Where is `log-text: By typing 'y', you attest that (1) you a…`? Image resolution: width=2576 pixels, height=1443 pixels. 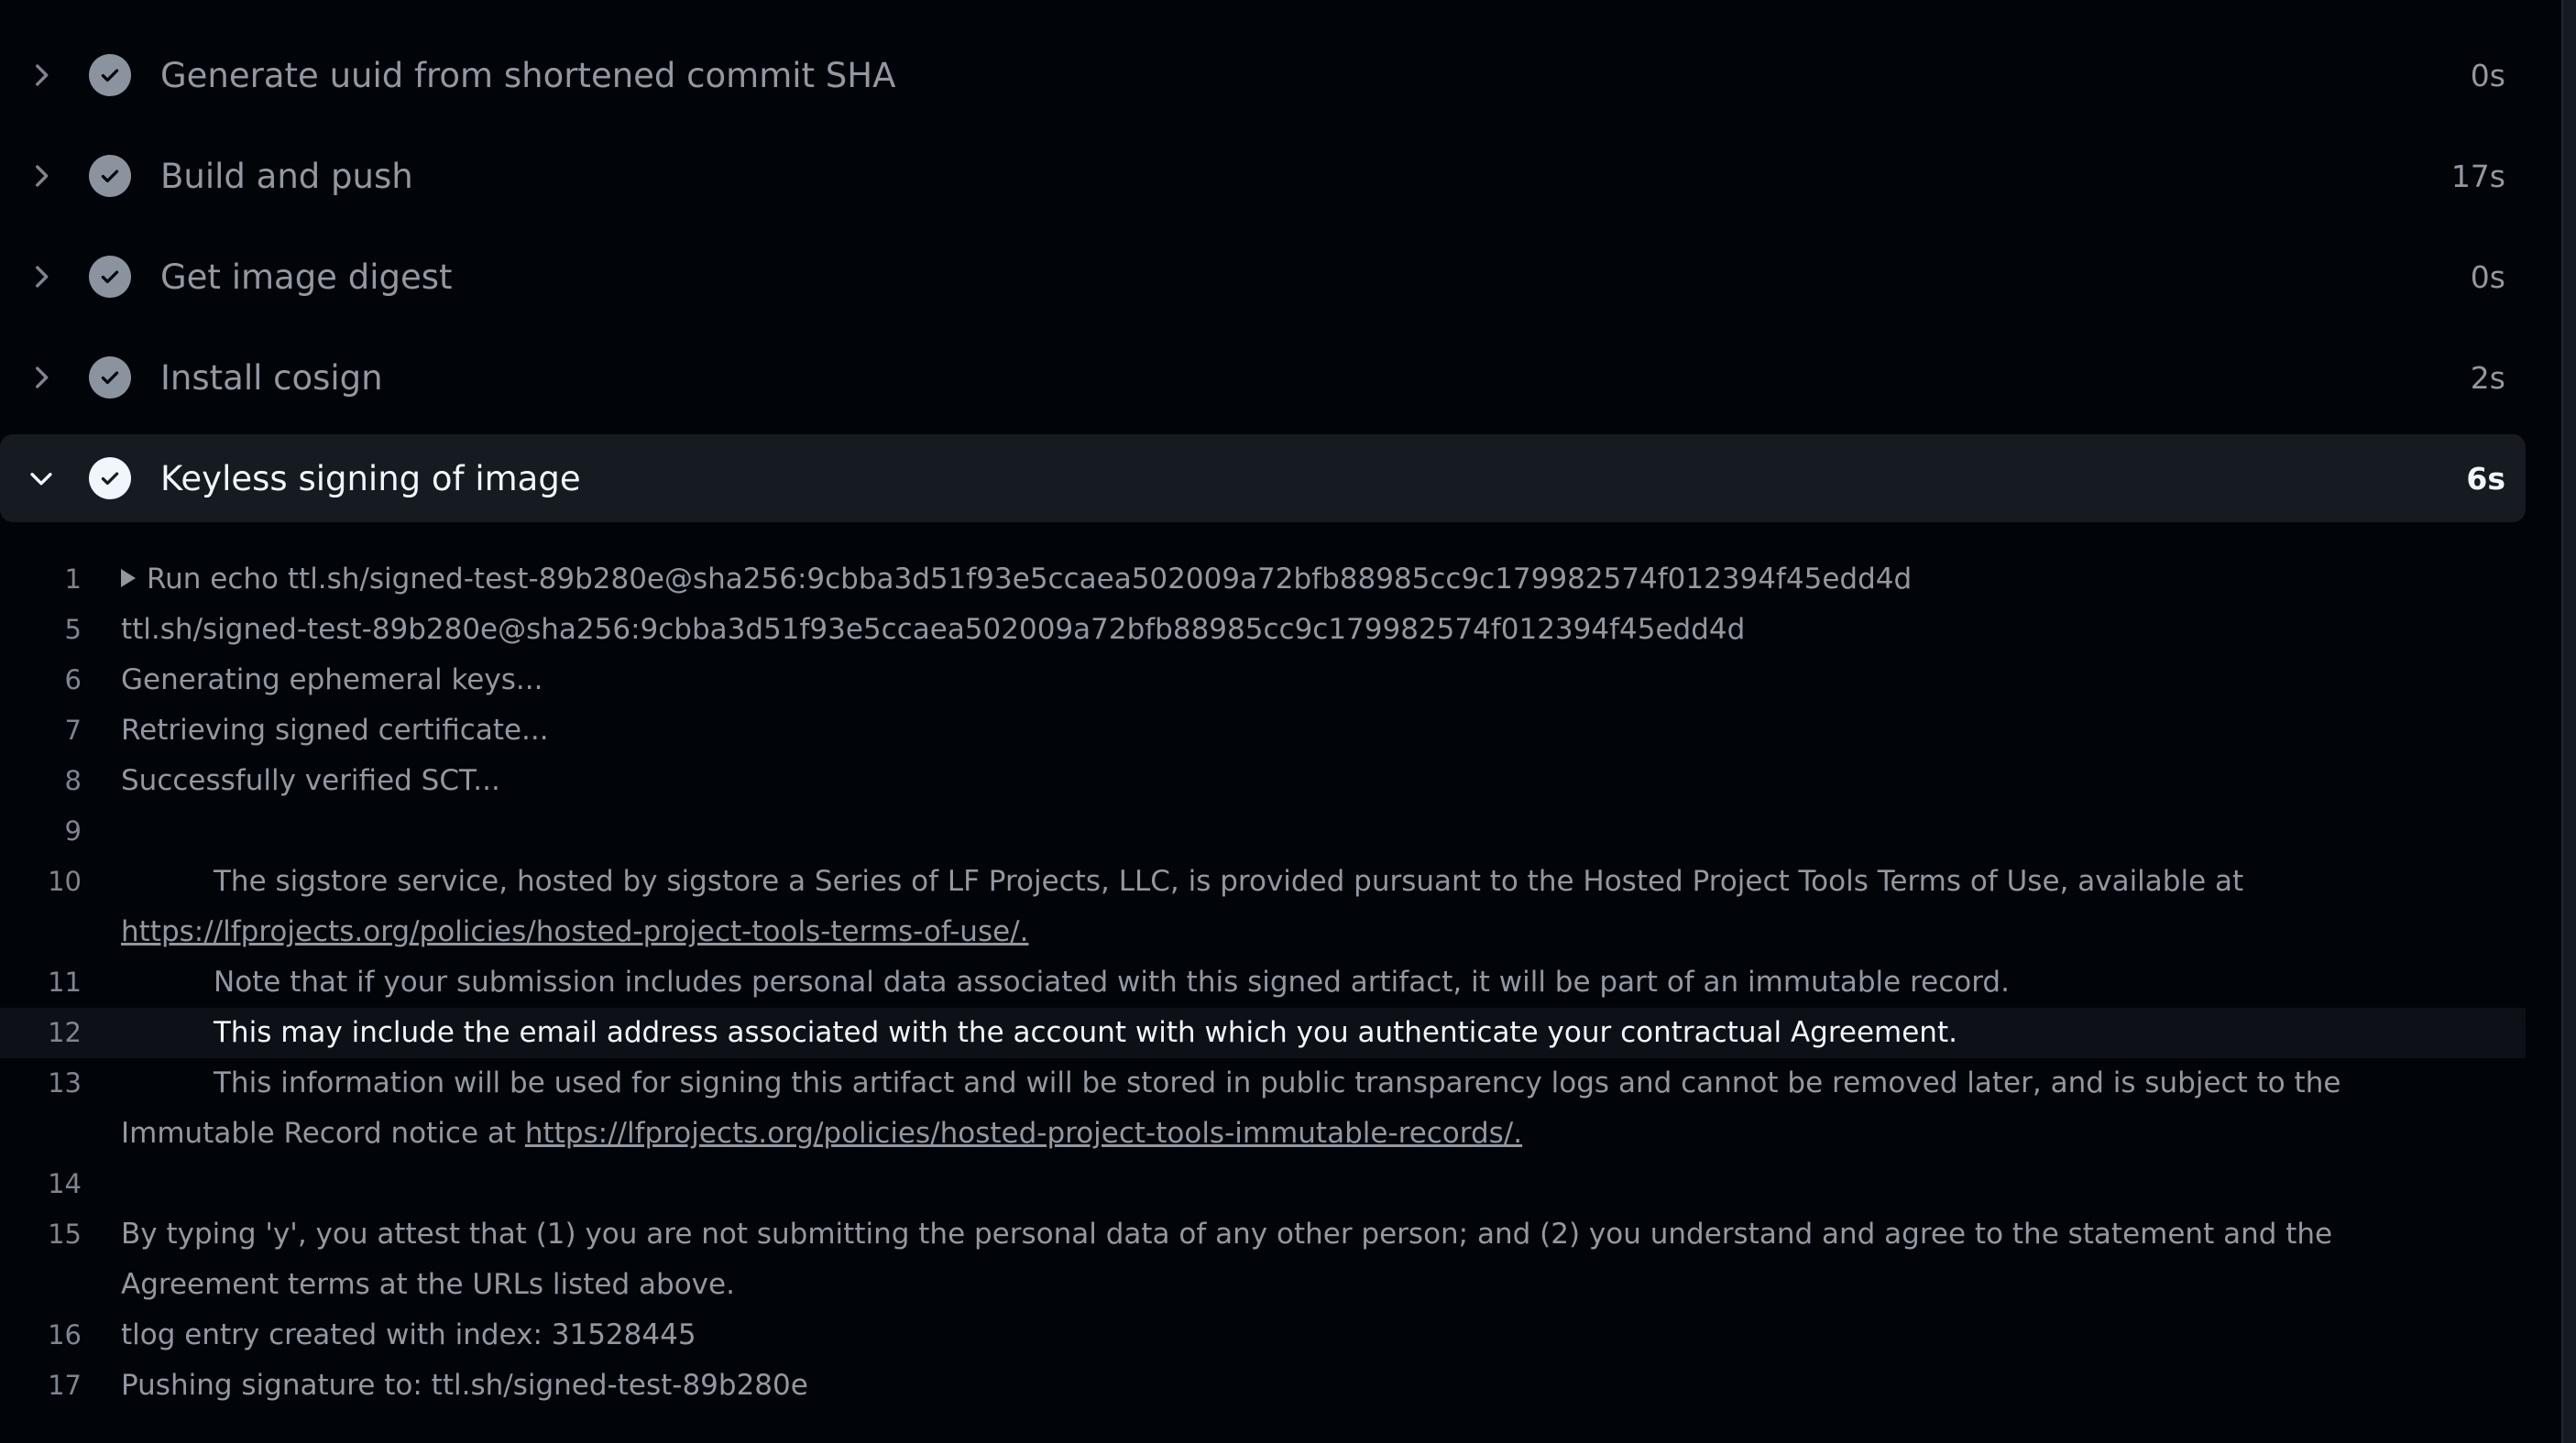
log-text: By typing 'y', you attest that (1) you a… is located at coordinates (1231, 1259).